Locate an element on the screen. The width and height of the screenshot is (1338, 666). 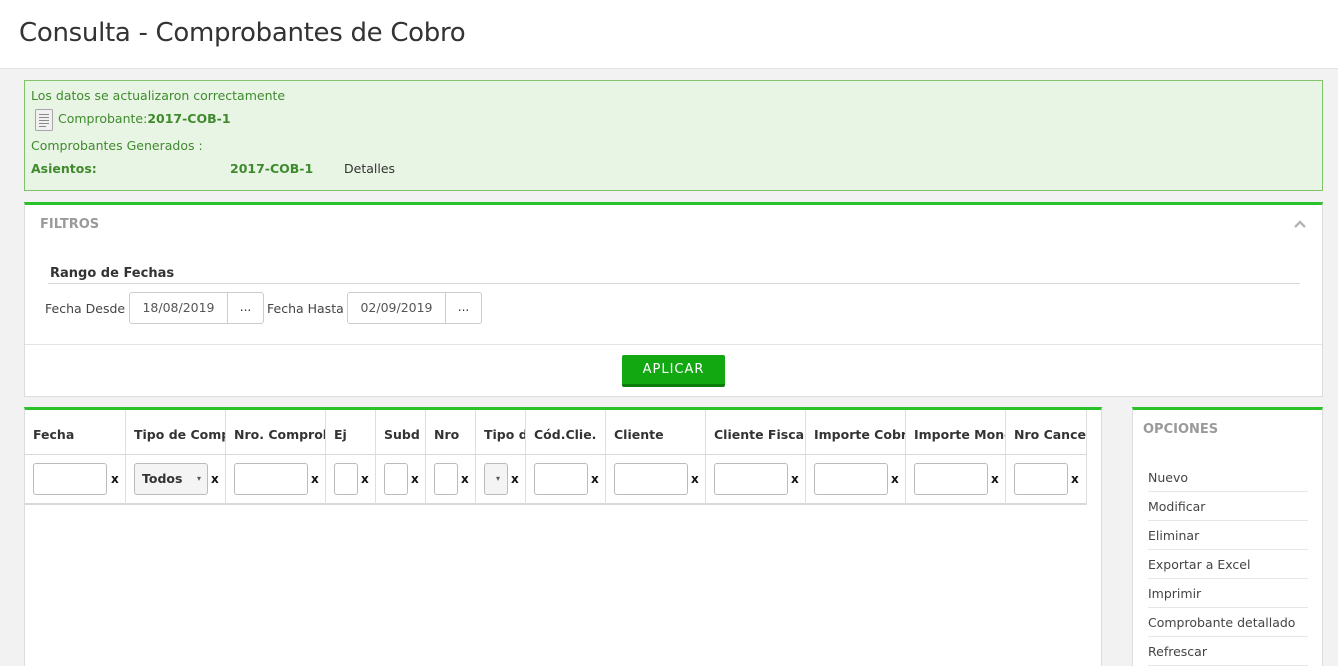
column-header-cliente-fiscal: Cliente Fiscal is located at coordinates (756, 432).